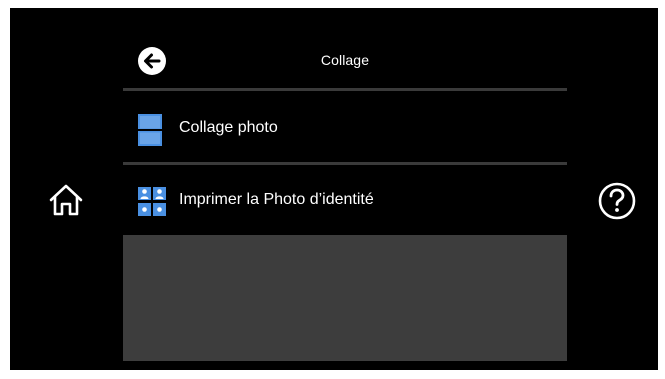 The width and height of the screenshot is (665, 379). I want to click on menu-divider, so click(345, 163).